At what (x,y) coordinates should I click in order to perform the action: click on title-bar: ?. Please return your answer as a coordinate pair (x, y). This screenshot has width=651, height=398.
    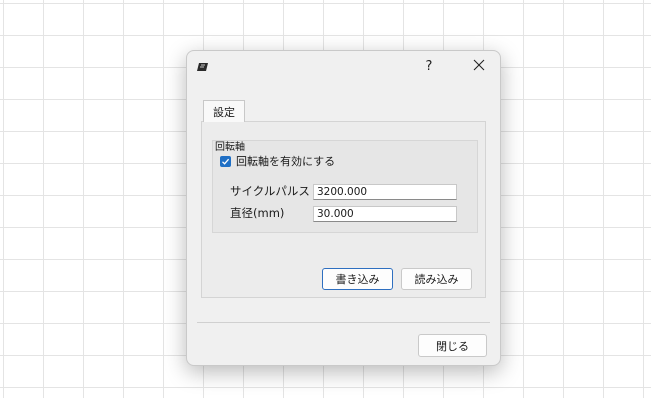
    Looking at the image, I should click on (343, 66).